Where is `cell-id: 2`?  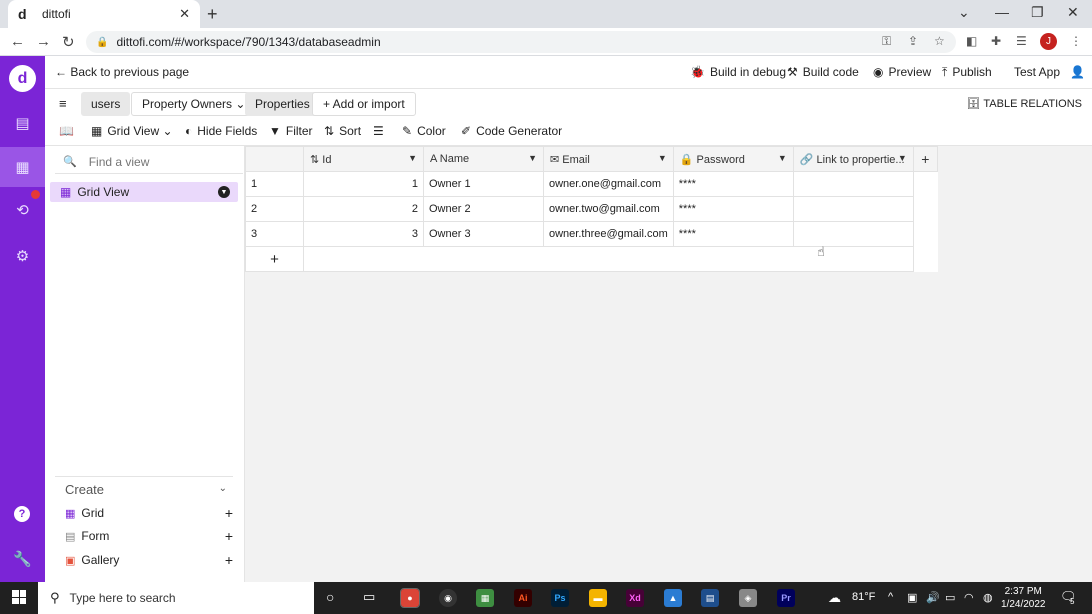
cell-id: 2 is located at coordinates (363, 209).